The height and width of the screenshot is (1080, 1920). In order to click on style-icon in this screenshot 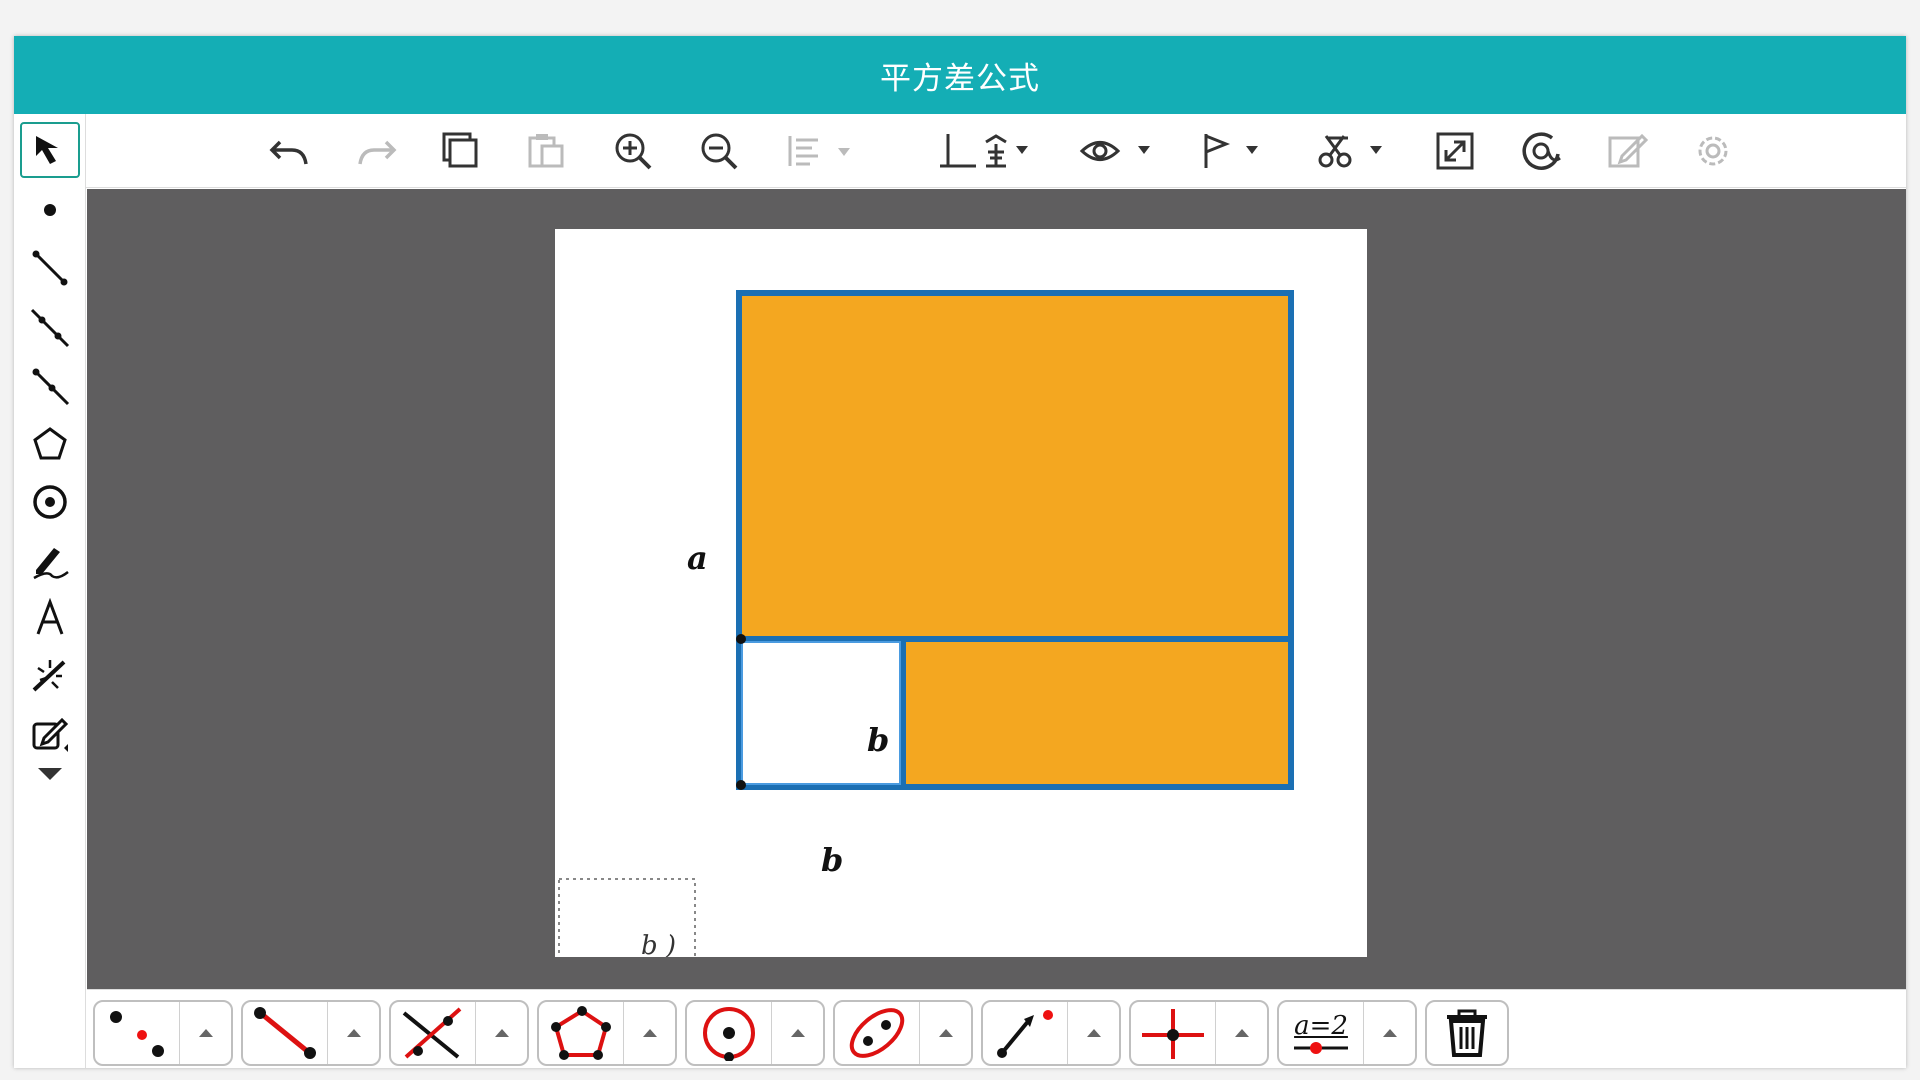, I will do `click(1350, 151)`.